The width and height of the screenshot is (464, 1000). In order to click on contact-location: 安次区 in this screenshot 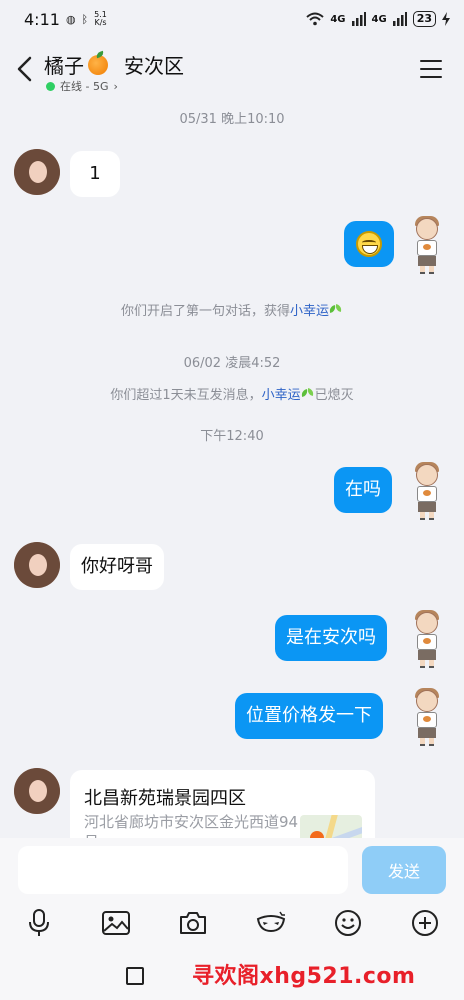, I will do `click(154, 66)`.